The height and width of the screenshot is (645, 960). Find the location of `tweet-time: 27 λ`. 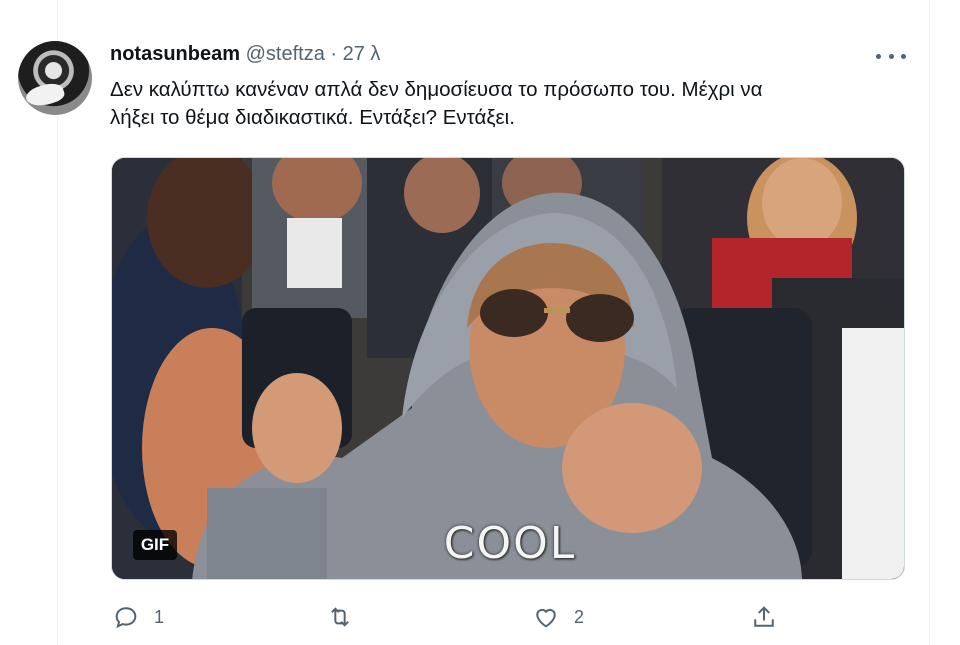

tweet-time: 27 λ is located at coordinates (362, 54).